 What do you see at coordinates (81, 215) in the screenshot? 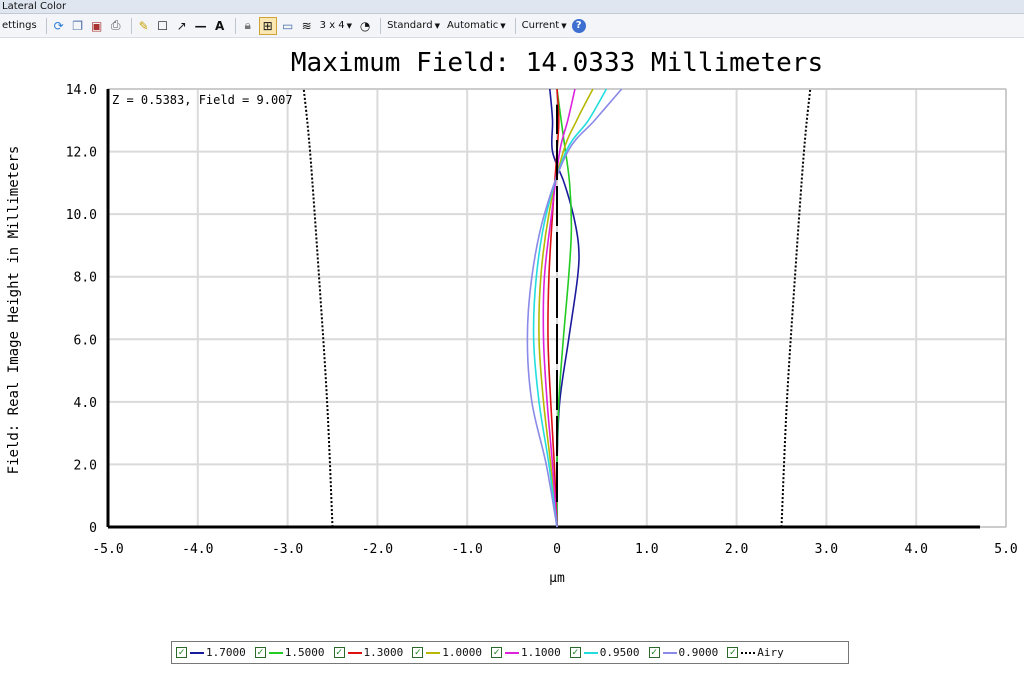
I see `y-tick-label: 10.0` at bounding box center [81, 215].